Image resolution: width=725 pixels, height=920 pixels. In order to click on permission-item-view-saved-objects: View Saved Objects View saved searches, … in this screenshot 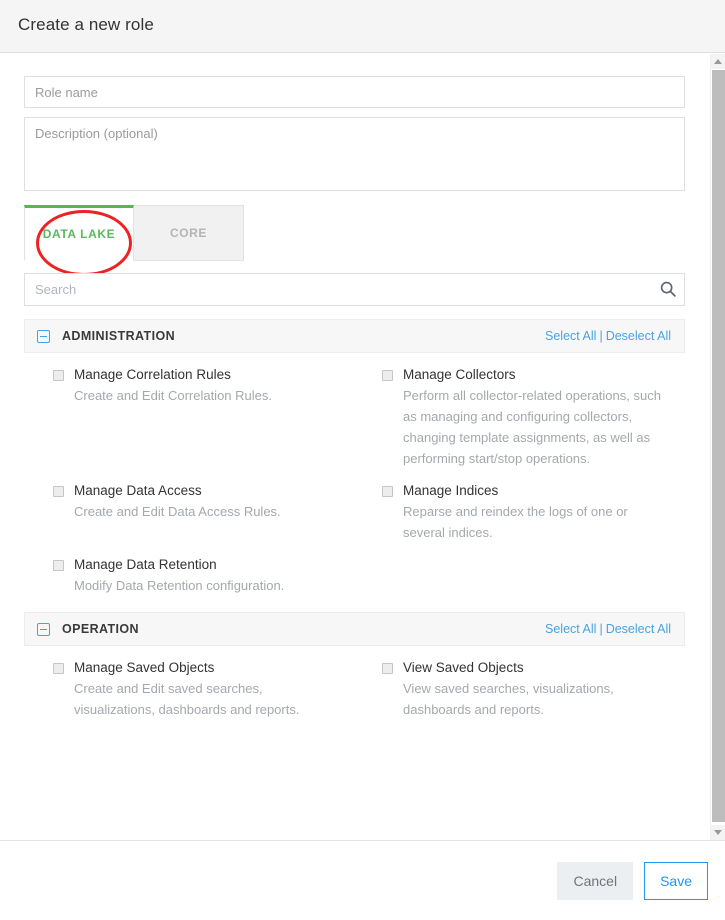, I will do `click(519, 683)`.